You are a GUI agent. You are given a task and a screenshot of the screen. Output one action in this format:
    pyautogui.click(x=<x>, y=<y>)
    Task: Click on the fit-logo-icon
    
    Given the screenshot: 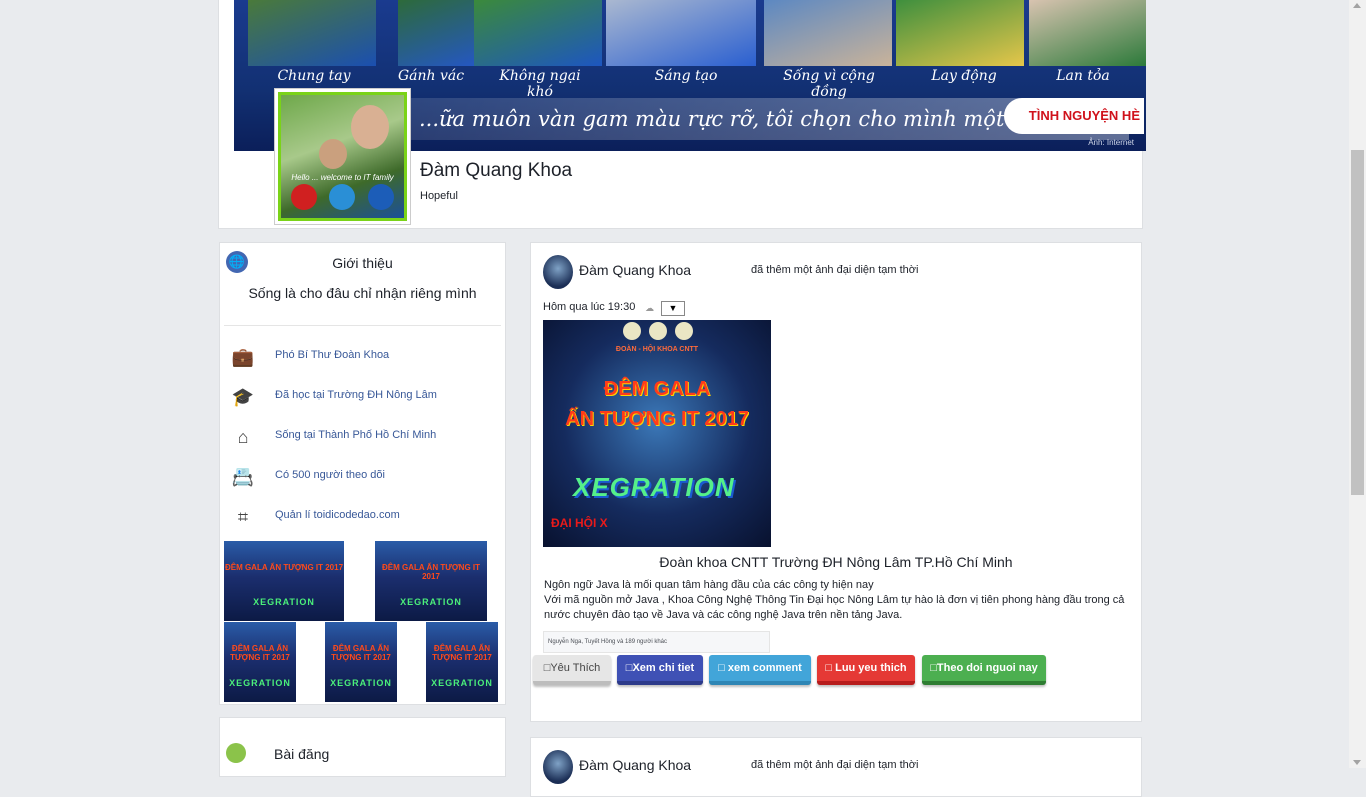 What is the action you would take?
    pyautogui.click(x=658, y=331)
    